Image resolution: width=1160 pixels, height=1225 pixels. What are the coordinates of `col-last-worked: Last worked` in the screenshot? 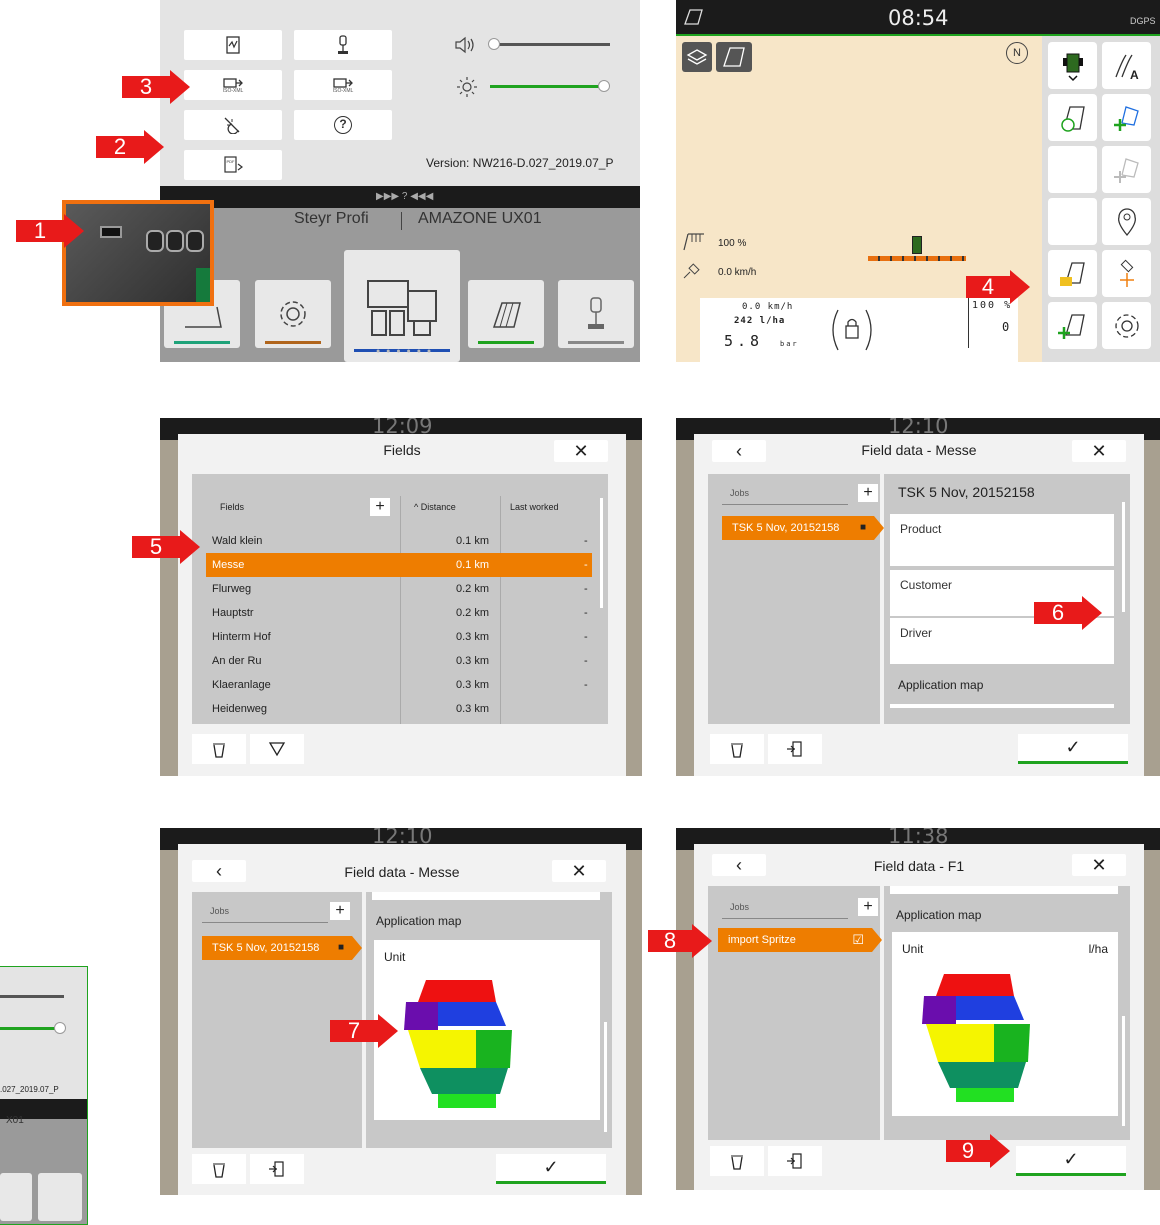 It's located at (534, 507).